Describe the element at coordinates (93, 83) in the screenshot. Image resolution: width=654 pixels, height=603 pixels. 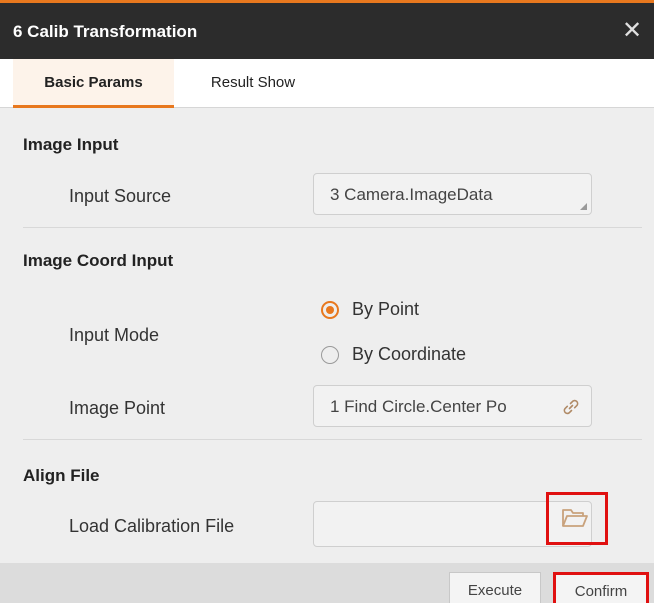
I see `tab-basic-params: Basic Params` at that location.